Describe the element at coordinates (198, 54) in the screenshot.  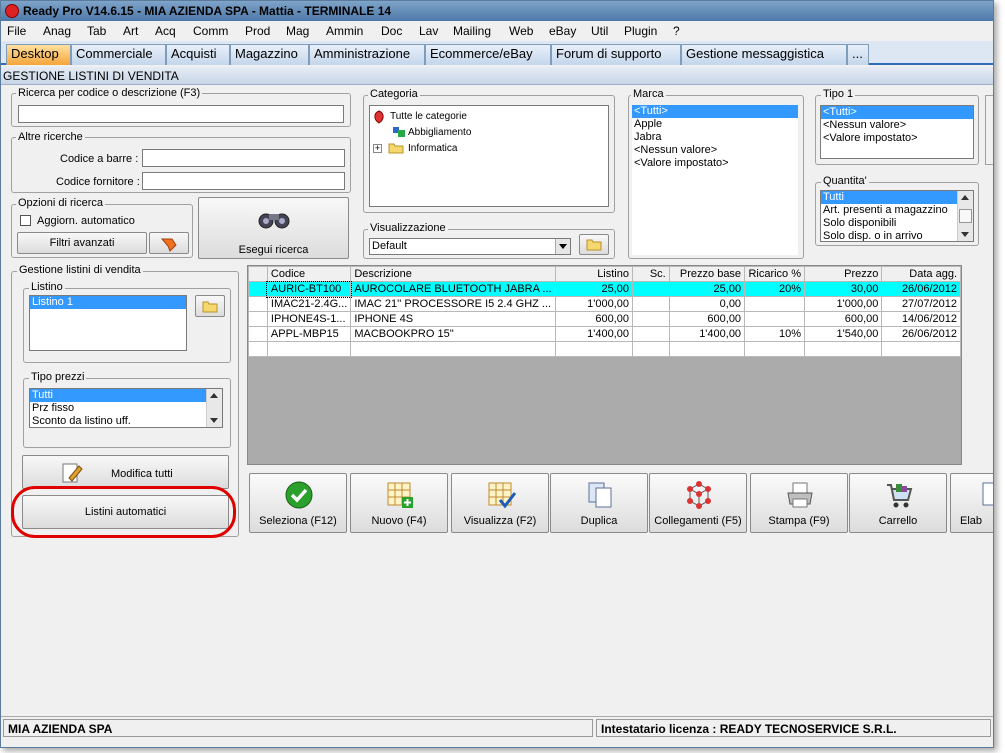
I see `tab-acquisti: Acquisti` at that location.